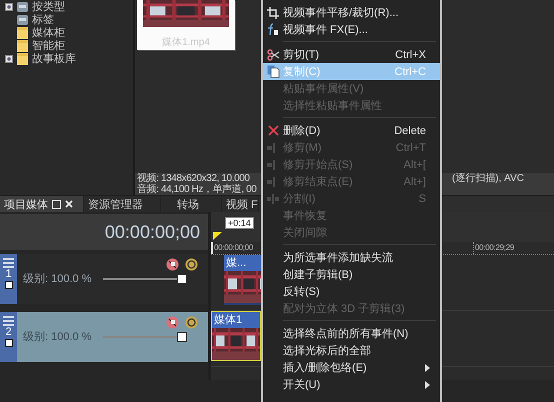  I want to click on track-strip: 2, so click(8, 337).